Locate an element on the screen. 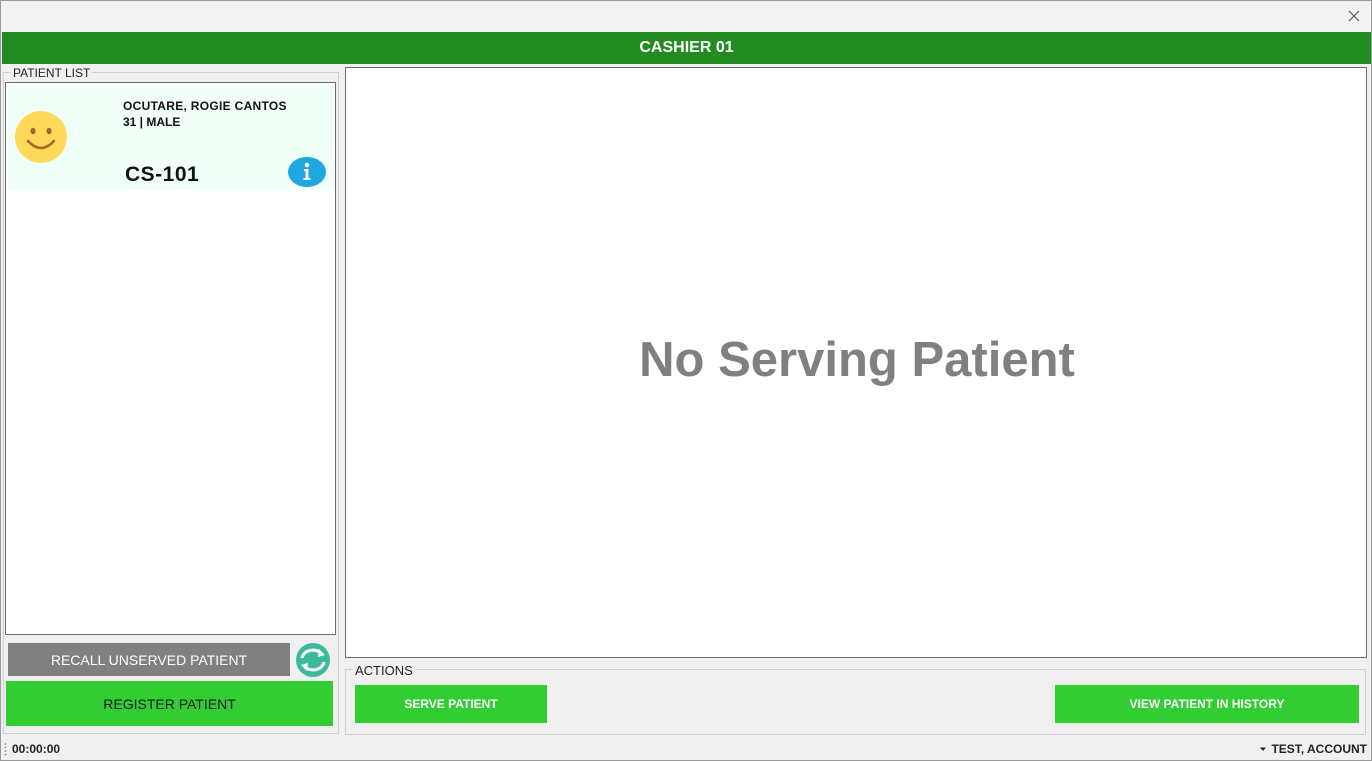 The image size is (1372, 761). smiley-icon is located at coordinates (41, 137).